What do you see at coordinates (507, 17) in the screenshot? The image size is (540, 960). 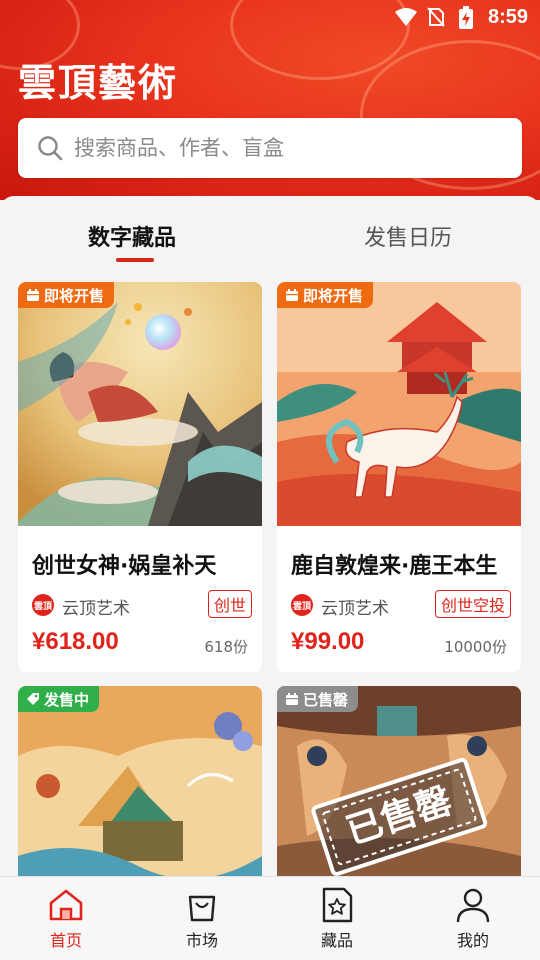 I see `status-time: 8:59` at bounding box center [507, 17].